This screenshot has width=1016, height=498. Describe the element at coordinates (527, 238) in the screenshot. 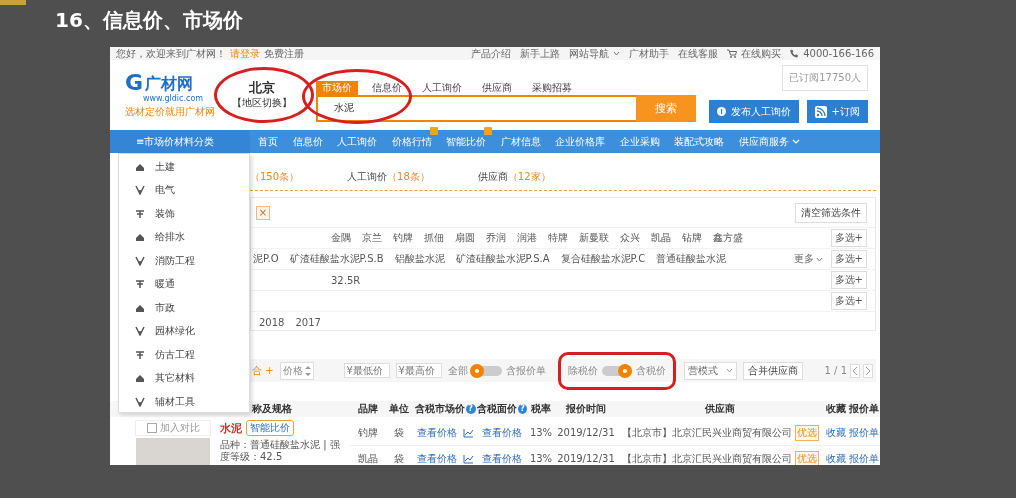

I see `filter-option: 润港` at that location.